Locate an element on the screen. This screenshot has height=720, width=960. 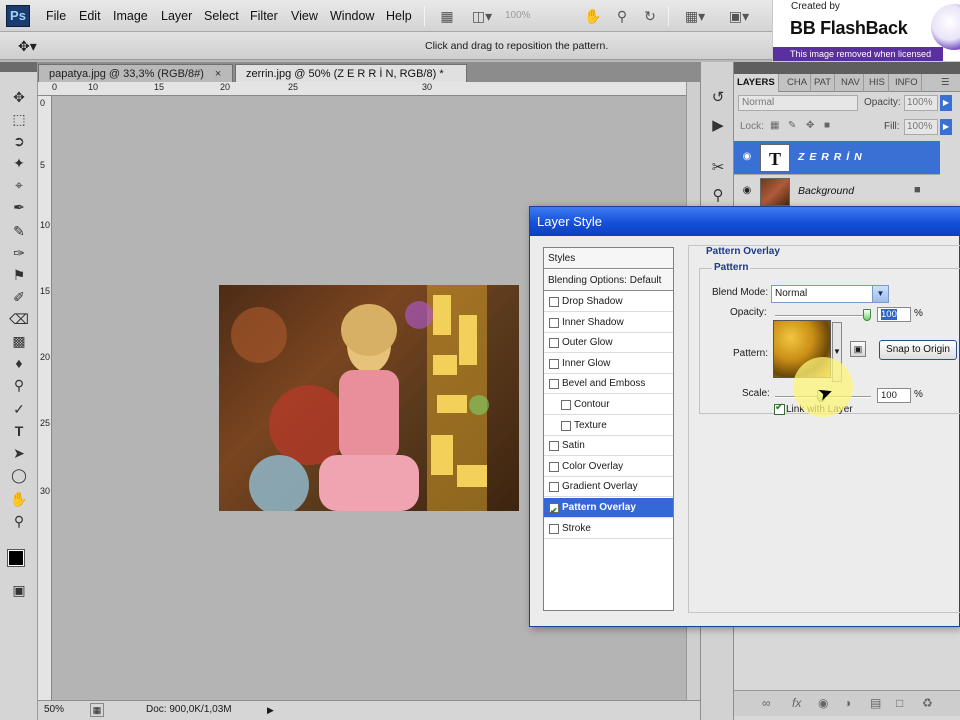
style-item: Color Overlay is located at coordinates (608, 467).